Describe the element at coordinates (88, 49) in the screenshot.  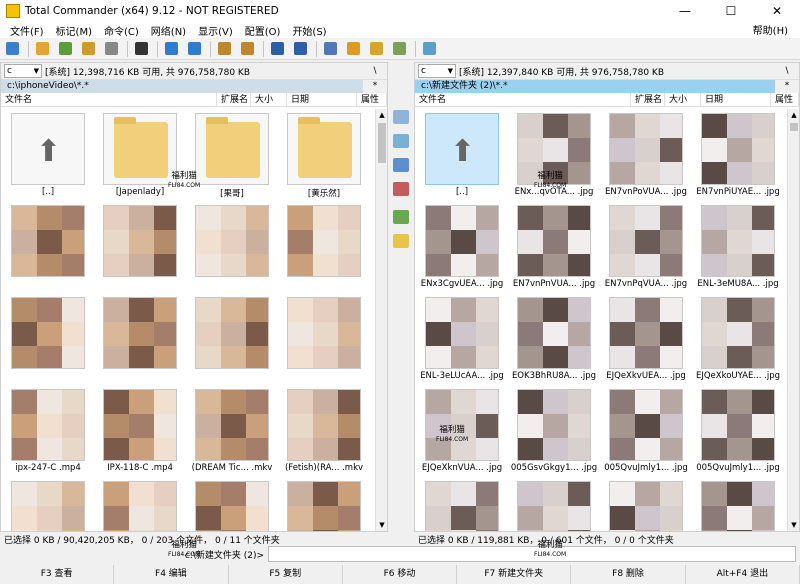
I see `tree-icon` at that location.